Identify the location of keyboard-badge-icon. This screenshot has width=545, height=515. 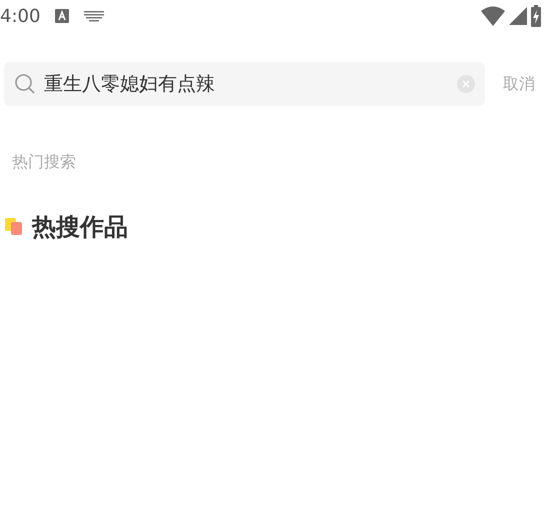
(62, 16).